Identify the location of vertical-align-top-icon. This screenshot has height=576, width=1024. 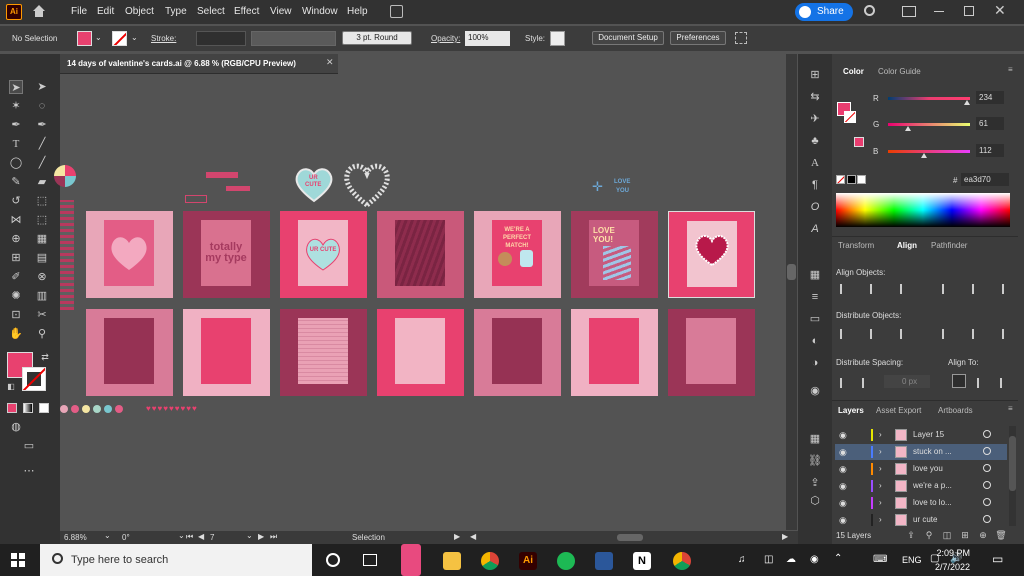
(948, 289).